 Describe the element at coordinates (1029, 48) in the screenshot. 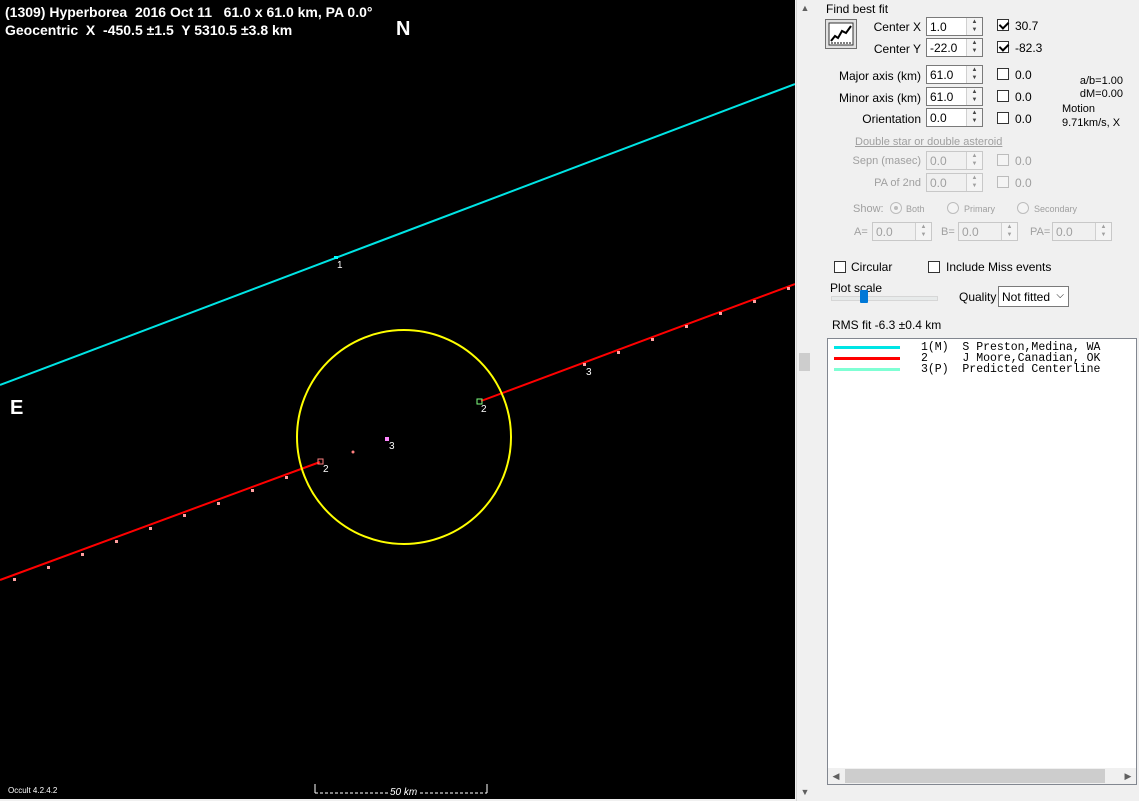

I see `center-y-fit-value: -82.3` at that location.